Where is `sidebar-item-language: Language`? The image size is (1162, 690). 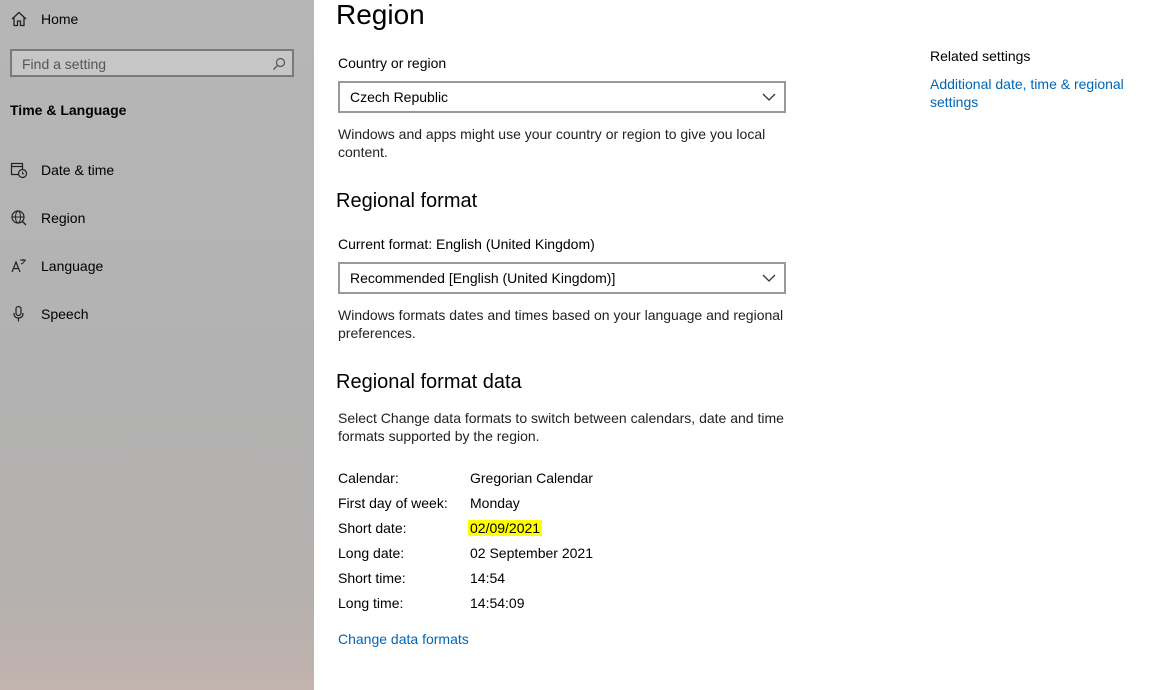
sidebar-item-language: Language is located at coordinates (56, 266).